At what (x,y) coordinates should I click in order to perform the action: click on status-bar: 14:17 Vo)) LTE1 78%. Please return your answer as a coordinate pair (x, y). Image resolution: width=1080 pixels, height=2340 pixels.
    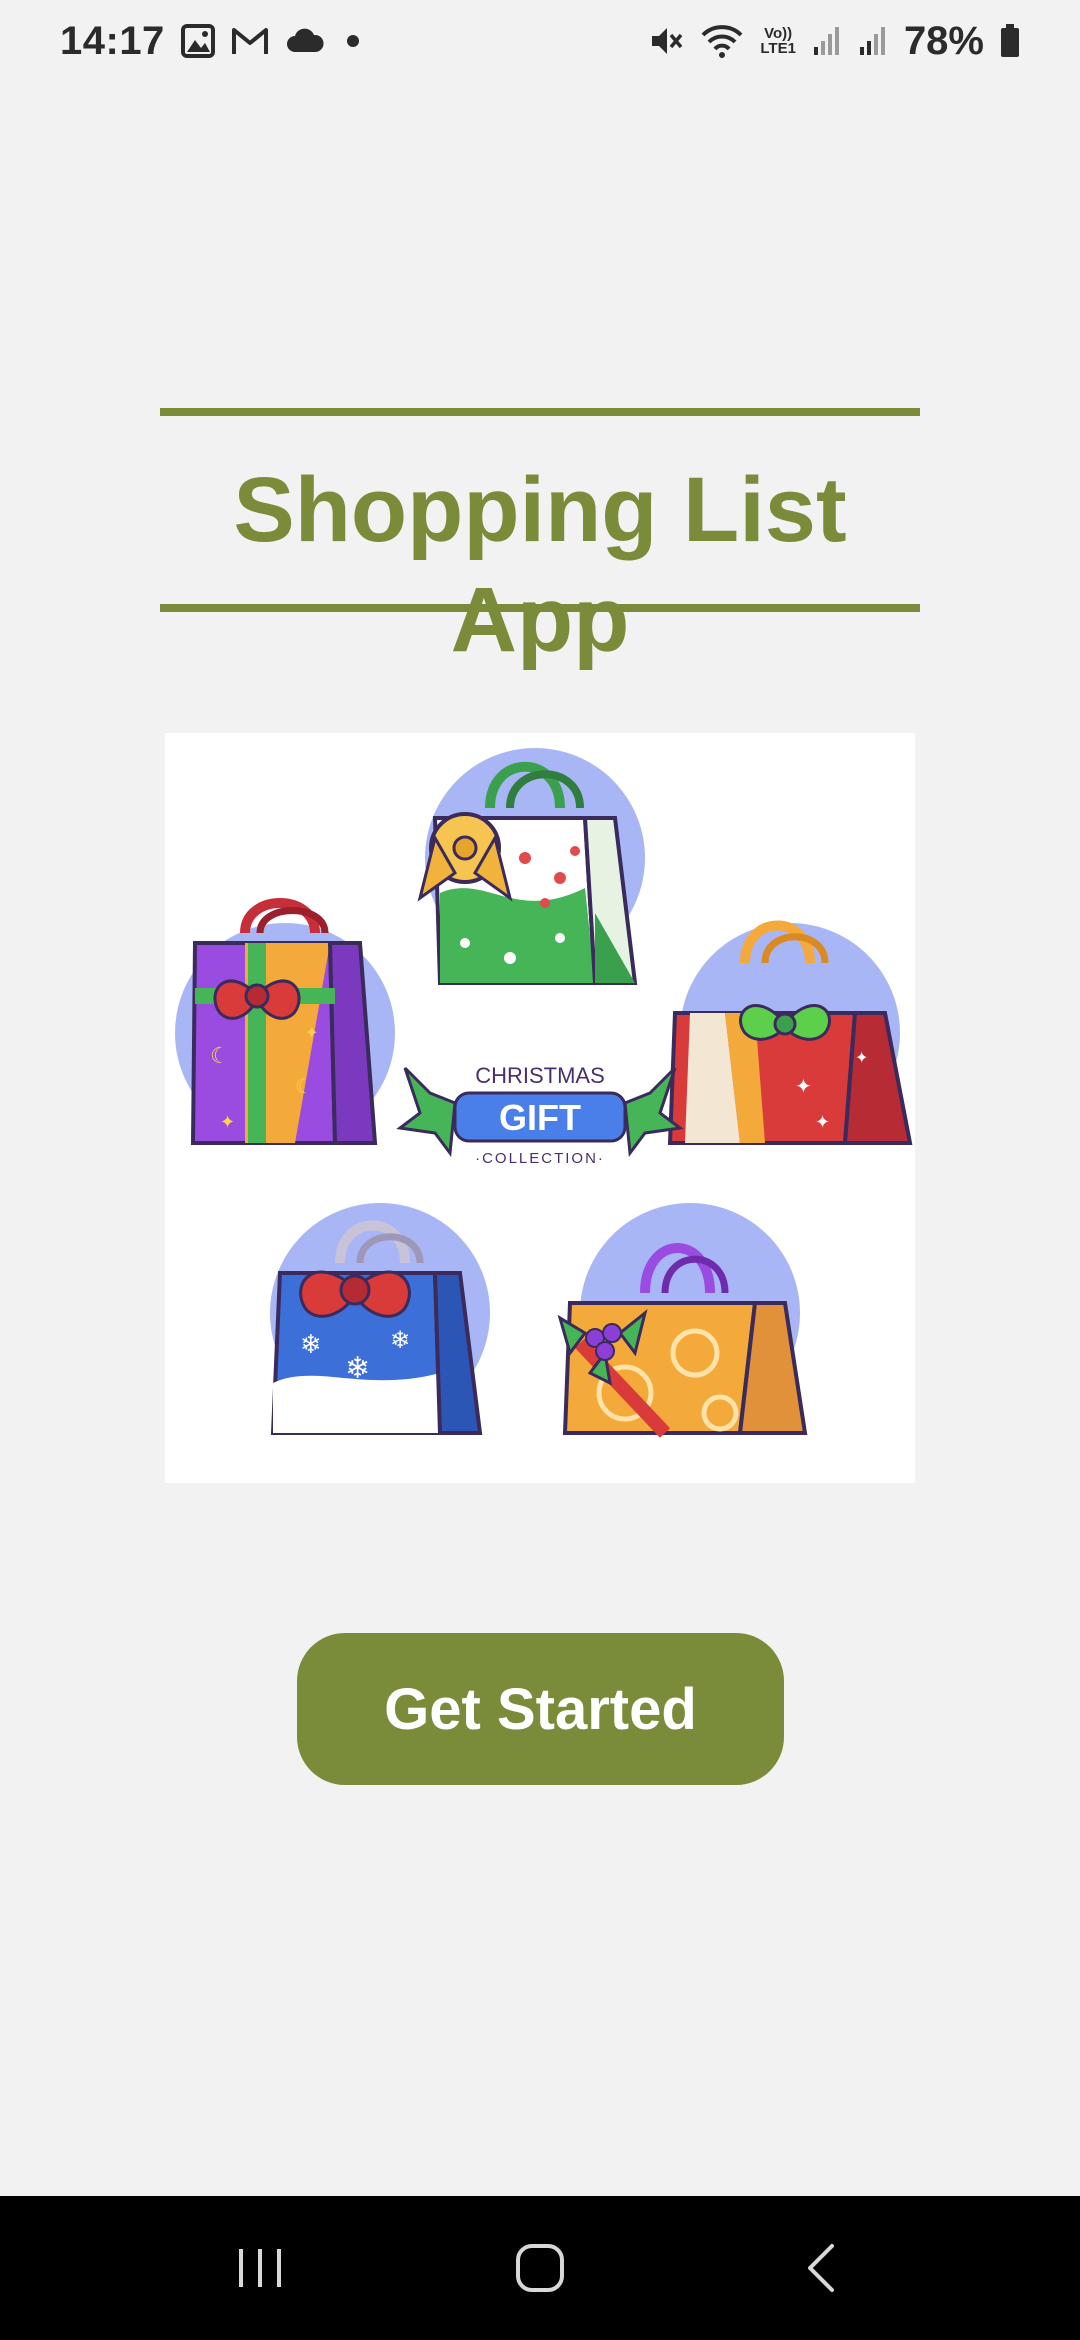
    Looking at the image, I should click on (540, 41).